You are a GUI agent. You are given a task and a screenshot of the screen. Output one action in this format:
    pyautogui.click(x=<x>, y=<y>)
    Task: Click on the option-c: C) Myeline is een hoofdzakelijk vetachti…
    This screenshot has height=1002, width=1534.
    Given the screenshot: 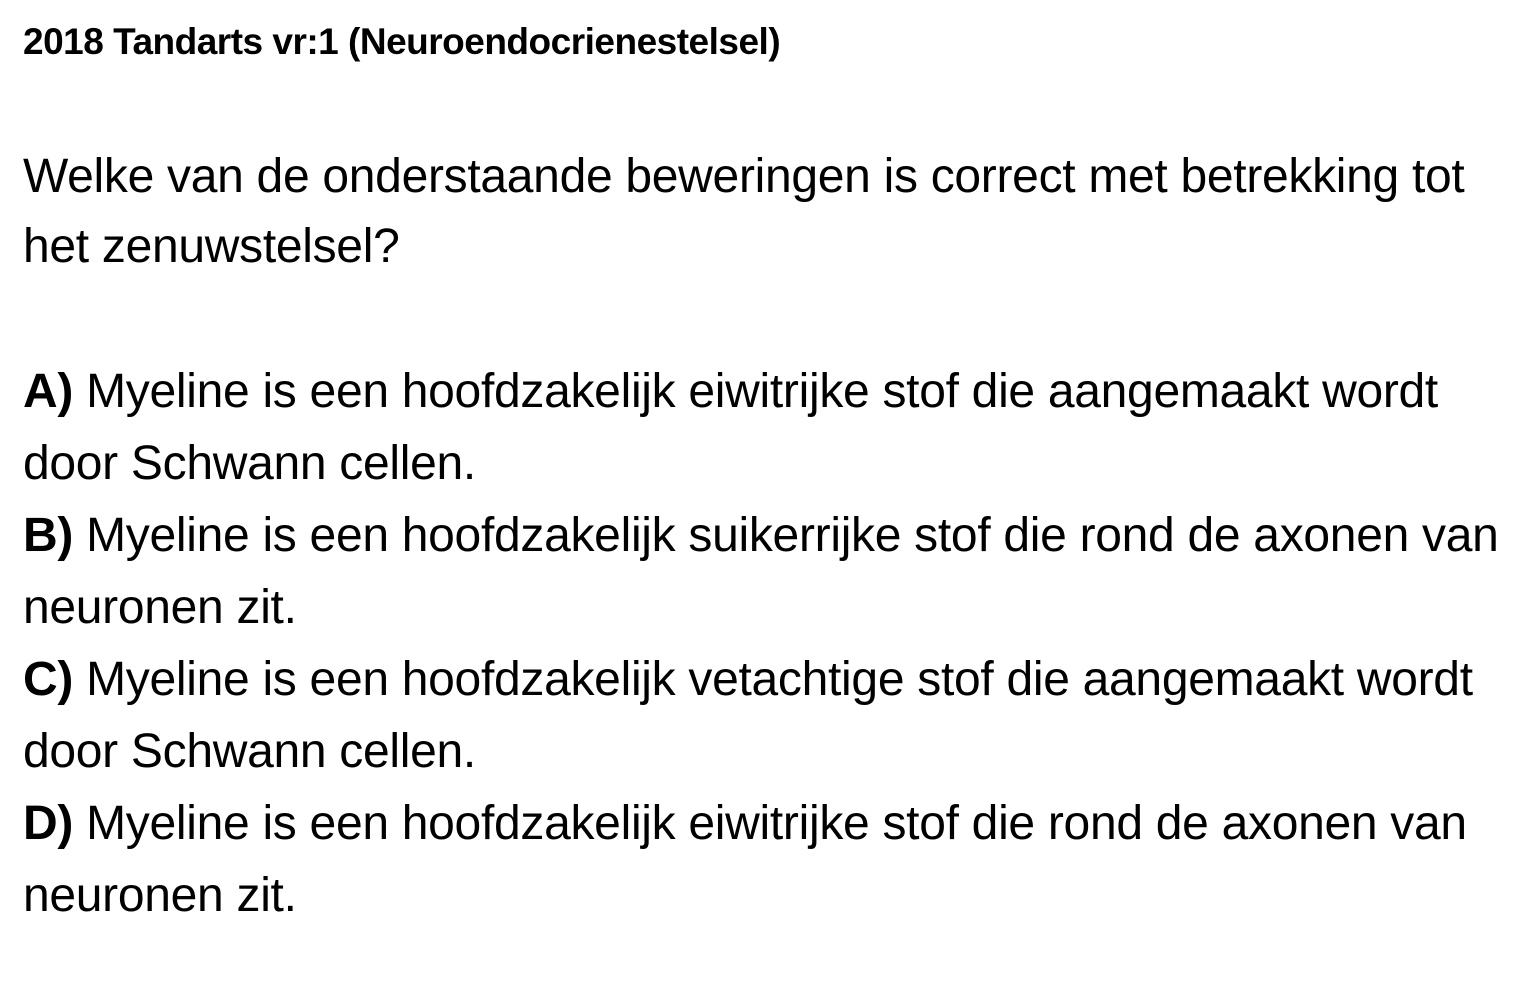 What is the action you would take?
    pyautogui.click(x=773, y=716)
    